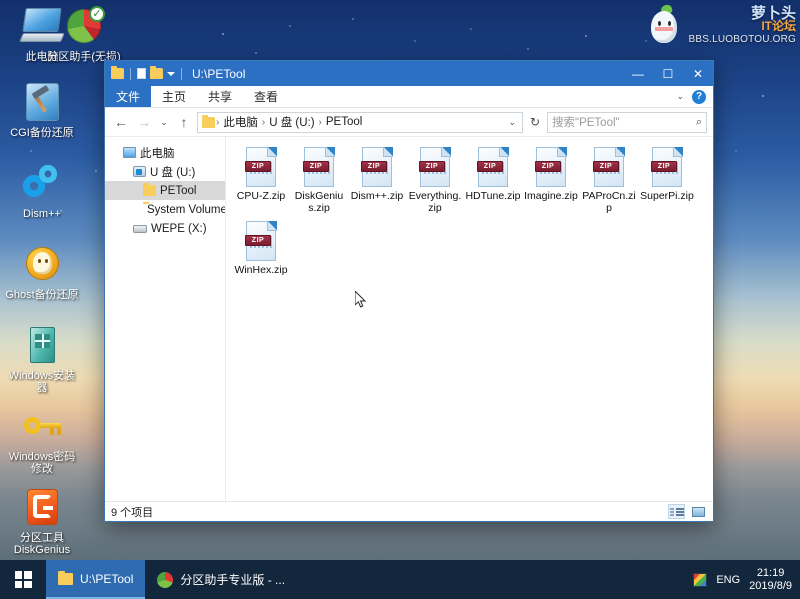 The image size is (800, 599). What do you see at coordinates (171, 73) in the screenshot?
I see `dropdown-caret-icon` at bounding box center [171, 73].